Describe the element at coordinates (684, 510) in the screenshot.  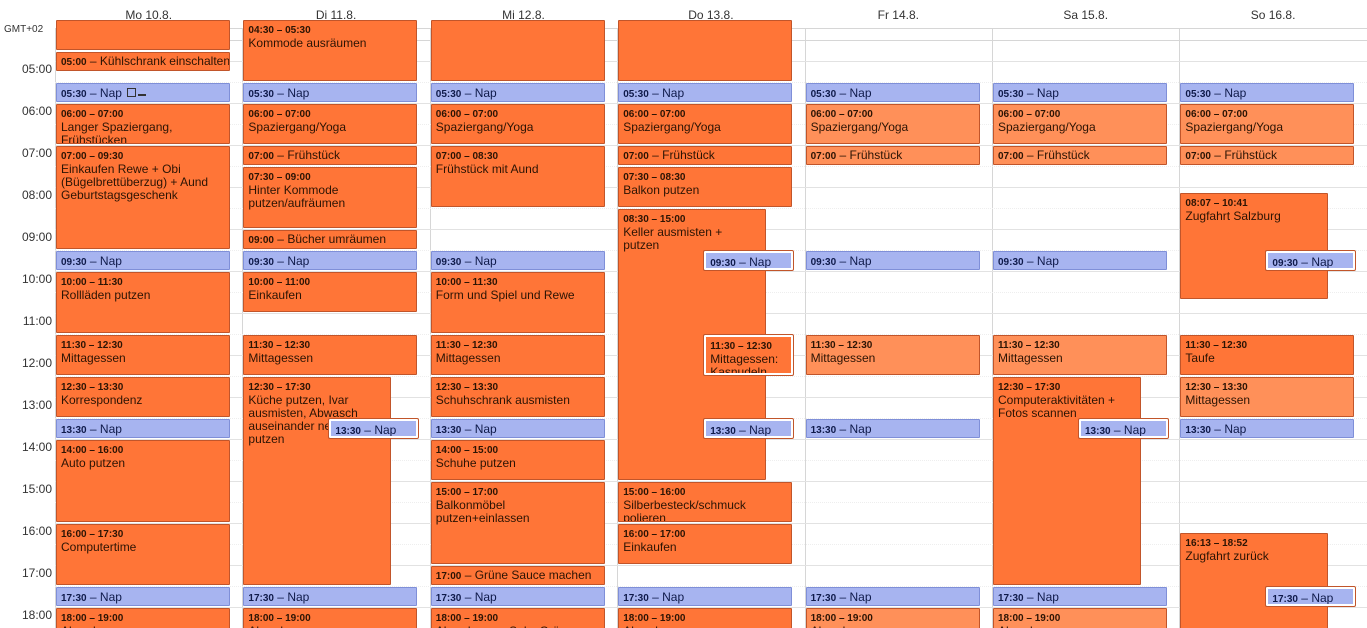
I see `event-title: Silberbesteck/schmuck polieren` at that location.